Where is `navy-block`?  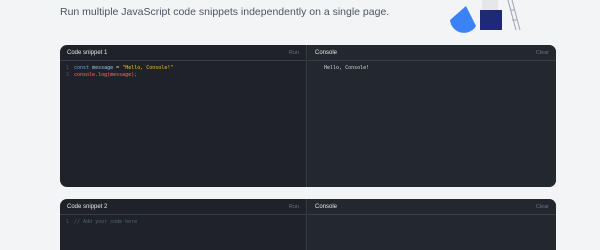
navy-block is located at coordinates (491, 20).